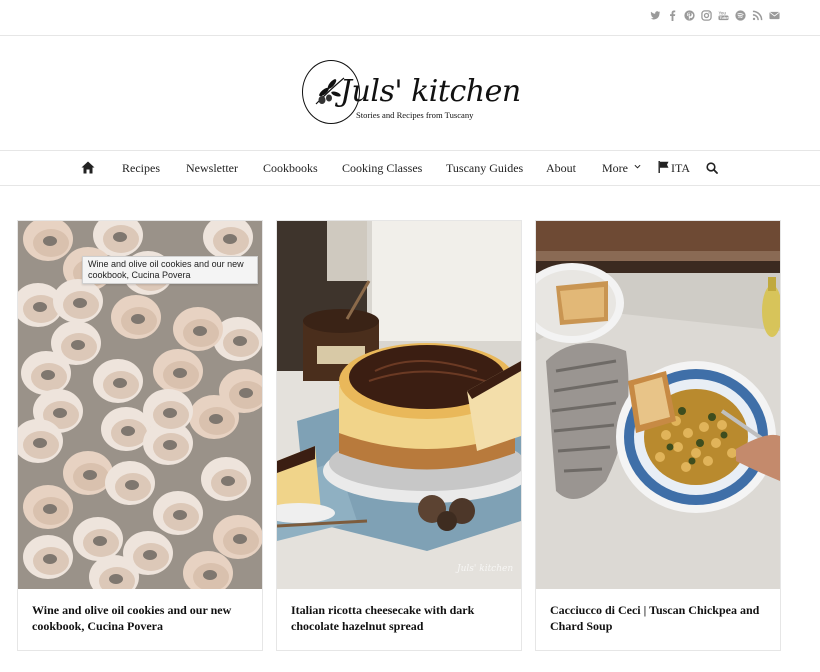 This screenshot has height=672, width=820. What do you see at coordinates (706, 15) in the screenshot?
I see `instagram-icon` at bounding box center [706, 15].